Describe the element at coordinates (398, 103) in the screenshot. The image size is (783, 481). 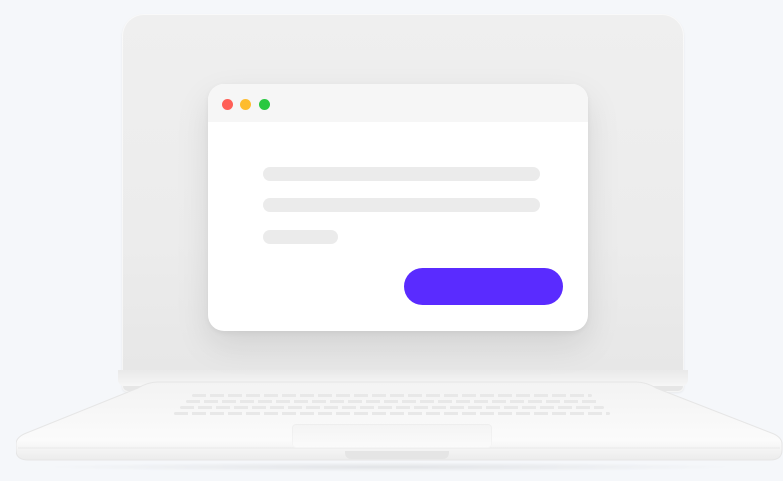
I see `window-titlebar` at that location.